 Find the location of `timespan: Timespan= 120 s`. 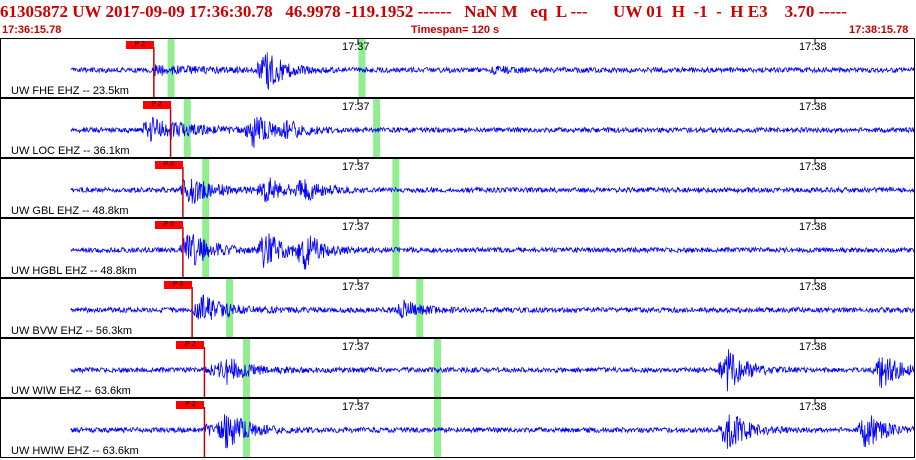

timespan: Timespan= 120 s is located at coordinates (455, 30).